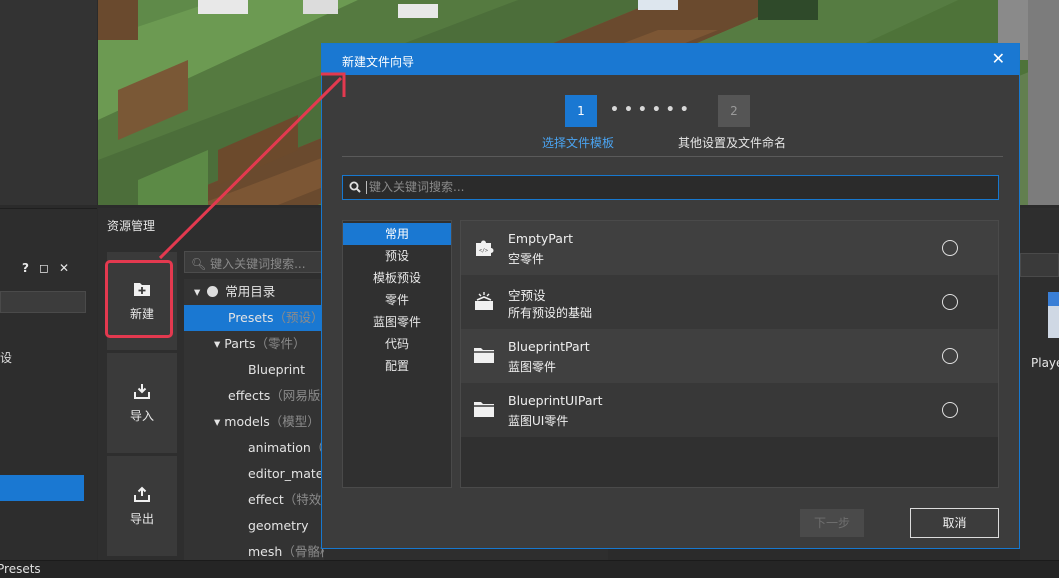 This screenshot has height=578, width=1059. I want to click on category-template-presets: 模板预设, so click(397, 278).